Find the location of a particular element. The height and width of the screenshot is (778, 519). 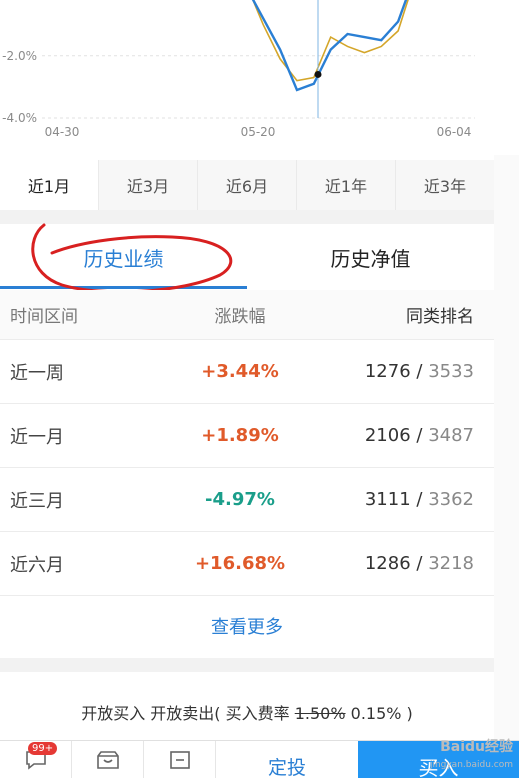

table-row: 近六月 +16.68% 1286 / 3218 is located at coordinates (247, 564).